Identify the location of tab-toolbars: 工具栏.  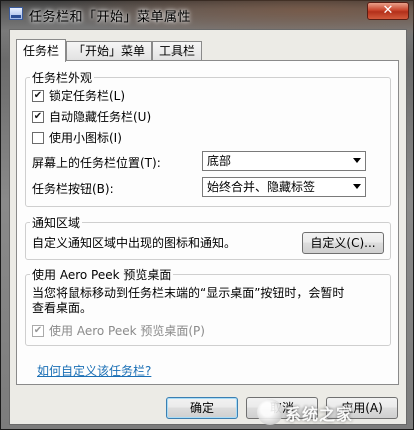
(177, 50).